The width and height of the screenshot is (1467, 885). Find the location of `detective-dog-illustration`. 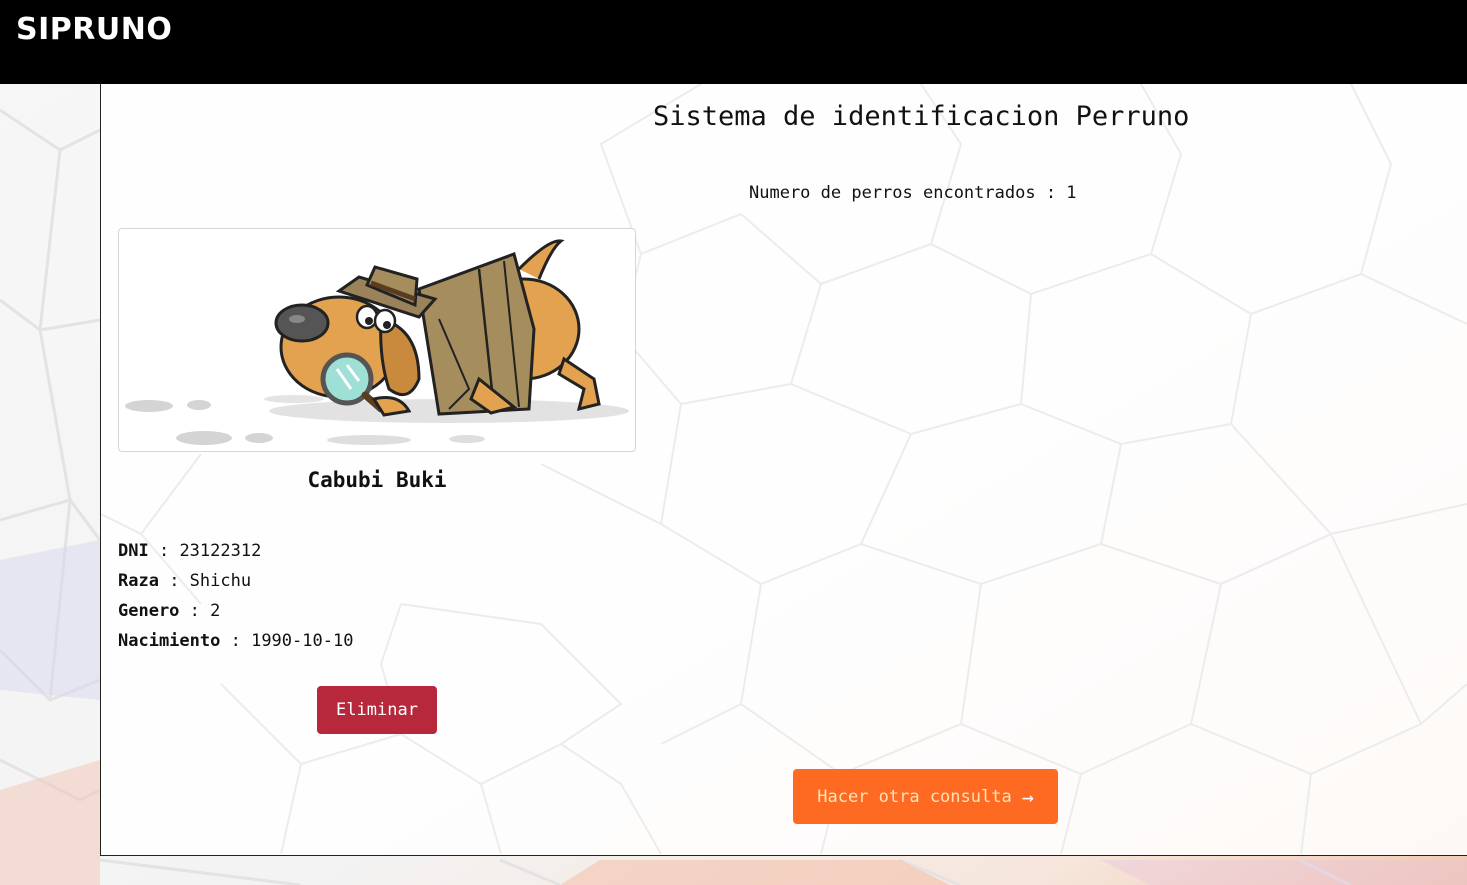

detective-dog-illustration is located at coordinates (377, 342).